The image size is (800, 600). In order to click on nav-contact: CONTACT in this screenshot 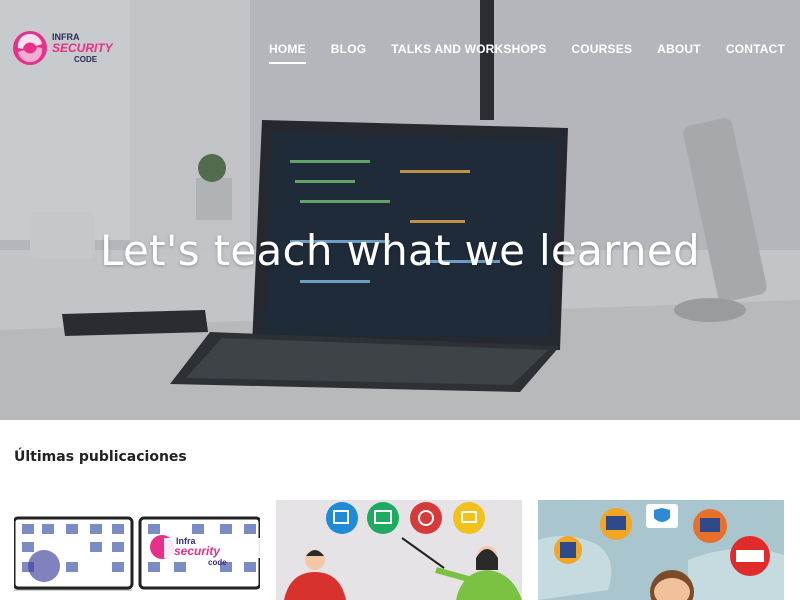, I will do `click(755, 50)`.